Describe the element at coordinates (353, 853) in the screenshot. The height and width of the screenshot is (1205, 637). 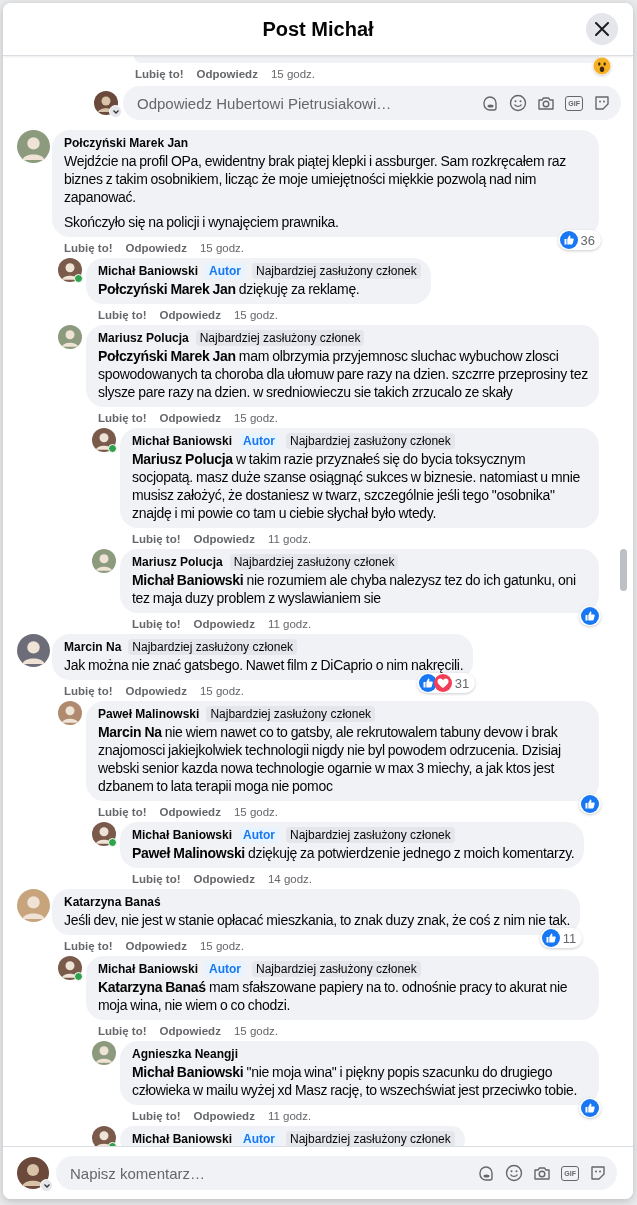
I see `comment-text: Paweł Malinowski dziękuję za potwierdzenie jednego z moich komentarzy.` at that location.